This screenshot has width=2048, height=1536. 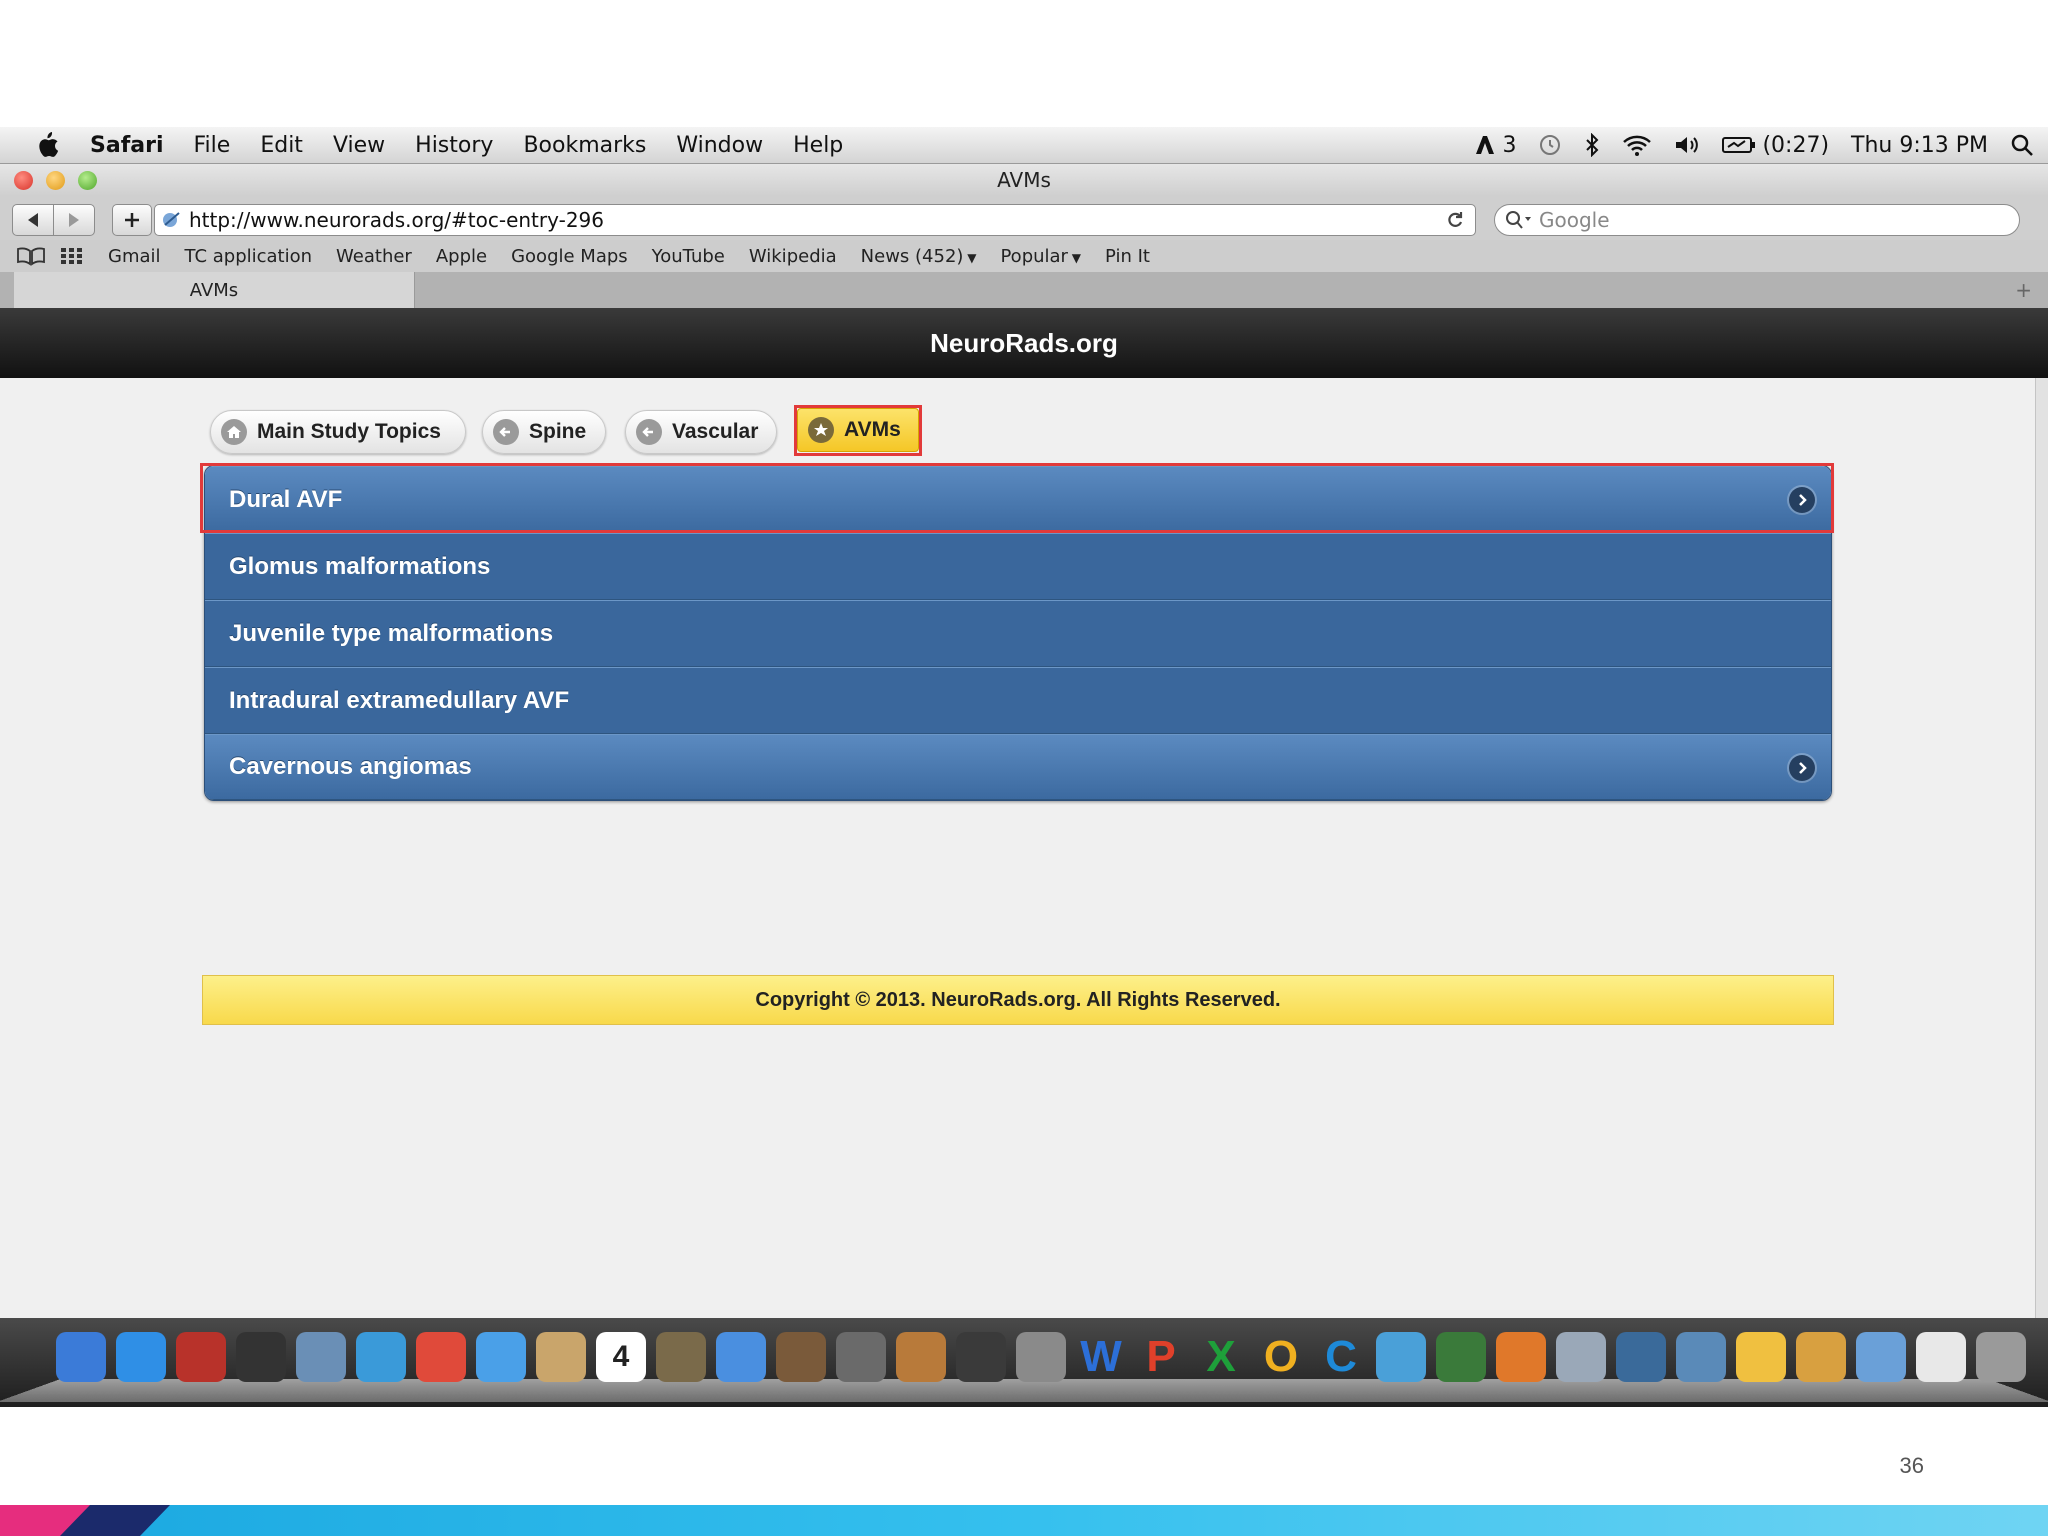 What do you see at coordinates (1401, 1357) in the screenshot?
I see `messenger-icon` at bounding box center [1401, 1357].